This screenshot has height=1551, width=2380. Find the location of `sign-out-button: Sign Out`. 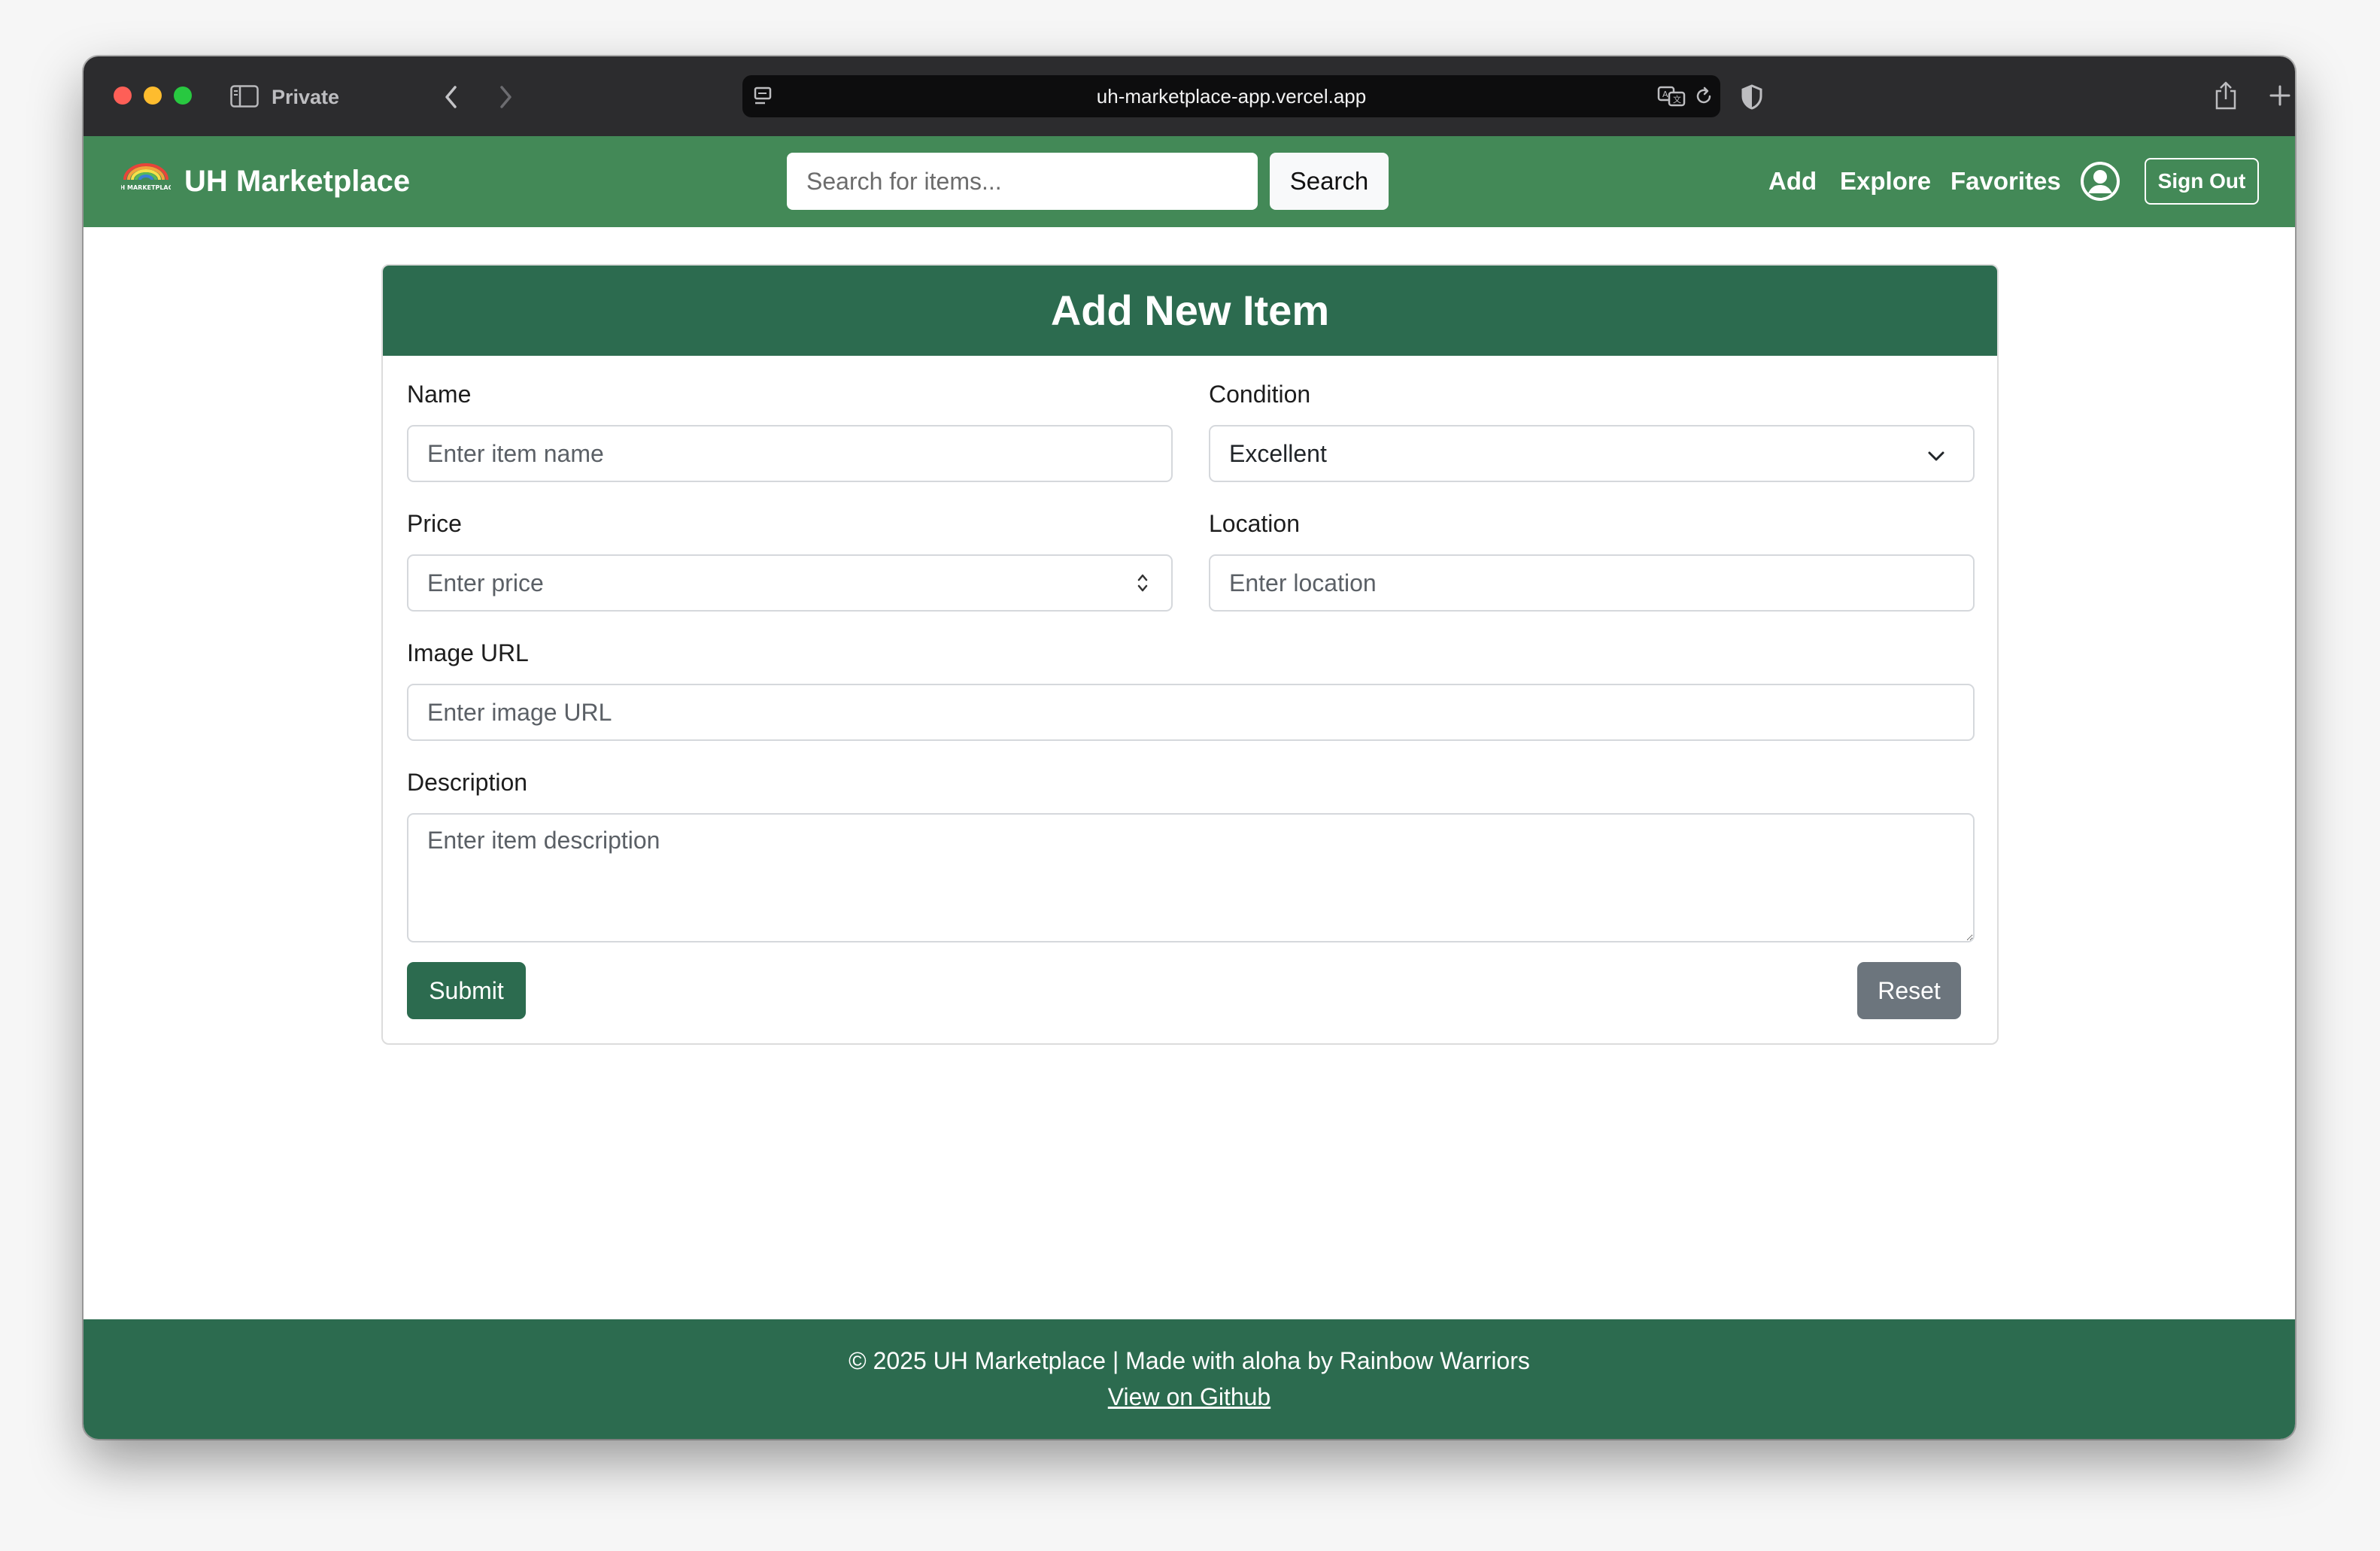

sign-out-button: Sign Out is located at coordinates (2202, 182).